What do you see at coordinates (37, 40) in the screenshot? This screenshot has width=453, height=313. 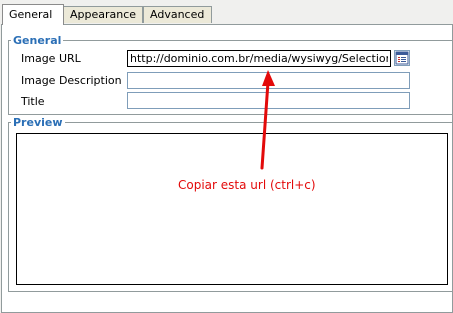 I see `general-legend: General` at bounding box center [37, 40].